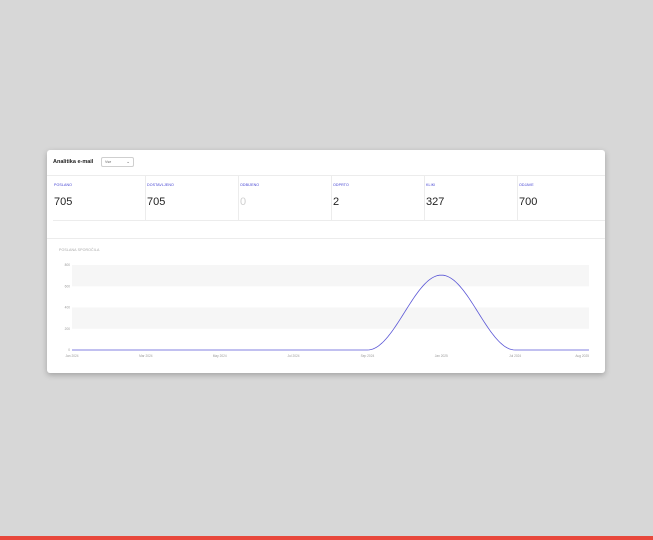 This screenshot has height=540, width=653. What do you see at coordinates (441, 356) in the screenshot?
I see `x-tick-label: Jan 2025` at bounding box center [441, 356].